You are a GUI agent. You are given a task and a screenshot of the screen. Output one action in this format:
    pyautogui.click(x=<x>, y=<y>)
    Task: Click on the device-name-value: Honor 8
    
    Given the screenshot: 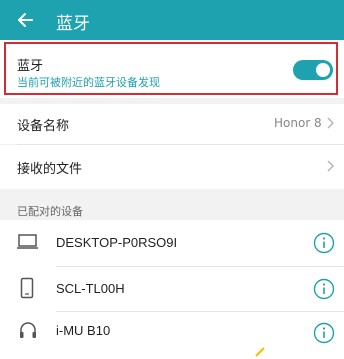 What is the action you would take?
    pyautogui.click(x=298, y=123)
    